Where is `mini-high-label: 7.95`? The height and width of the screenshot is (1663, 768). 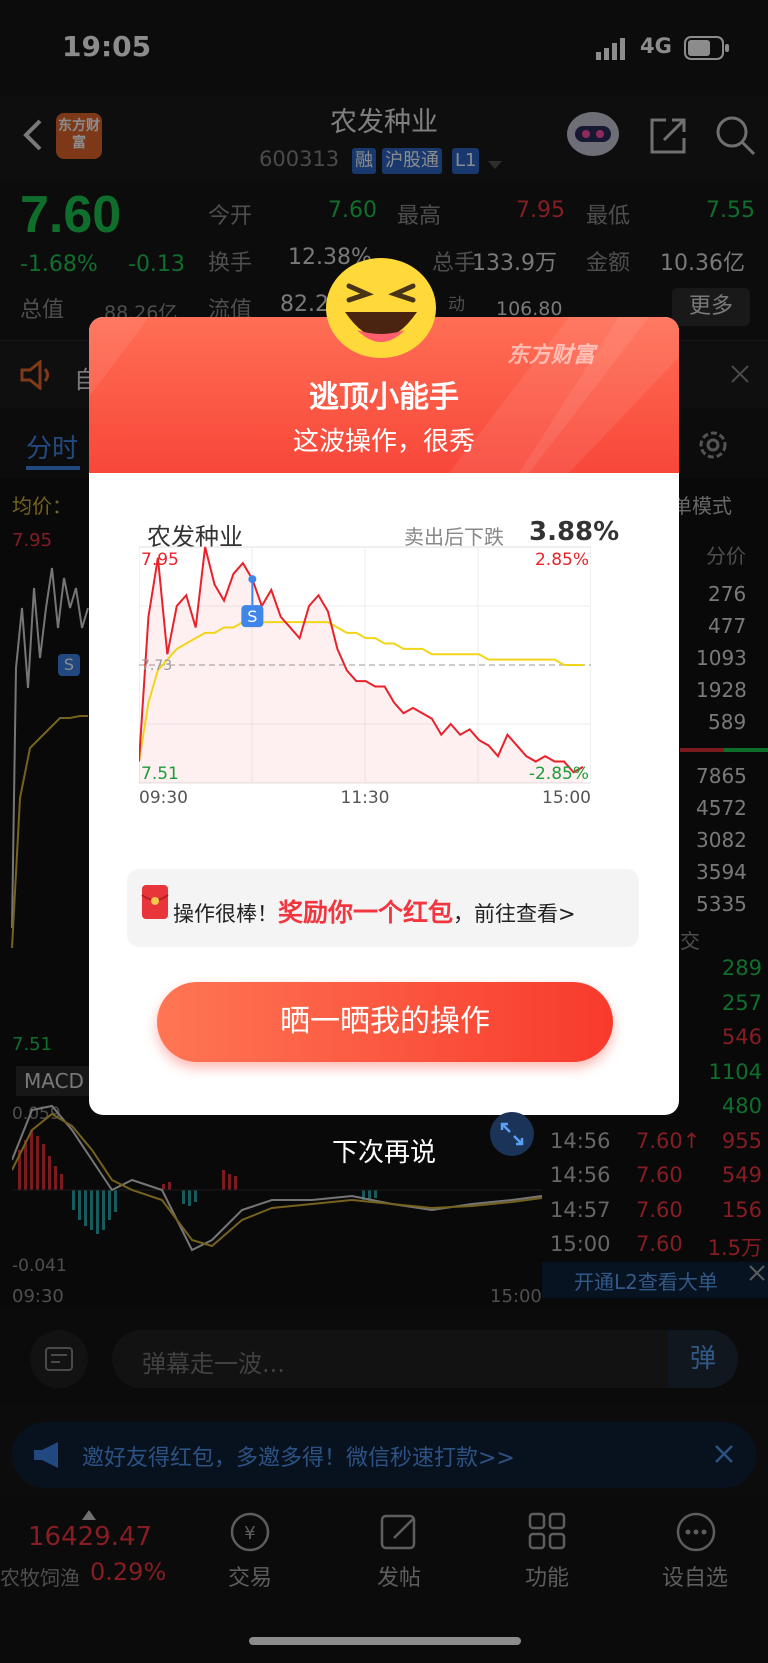 mini-high-label: 7.95 is located at coordinates (160, 560).